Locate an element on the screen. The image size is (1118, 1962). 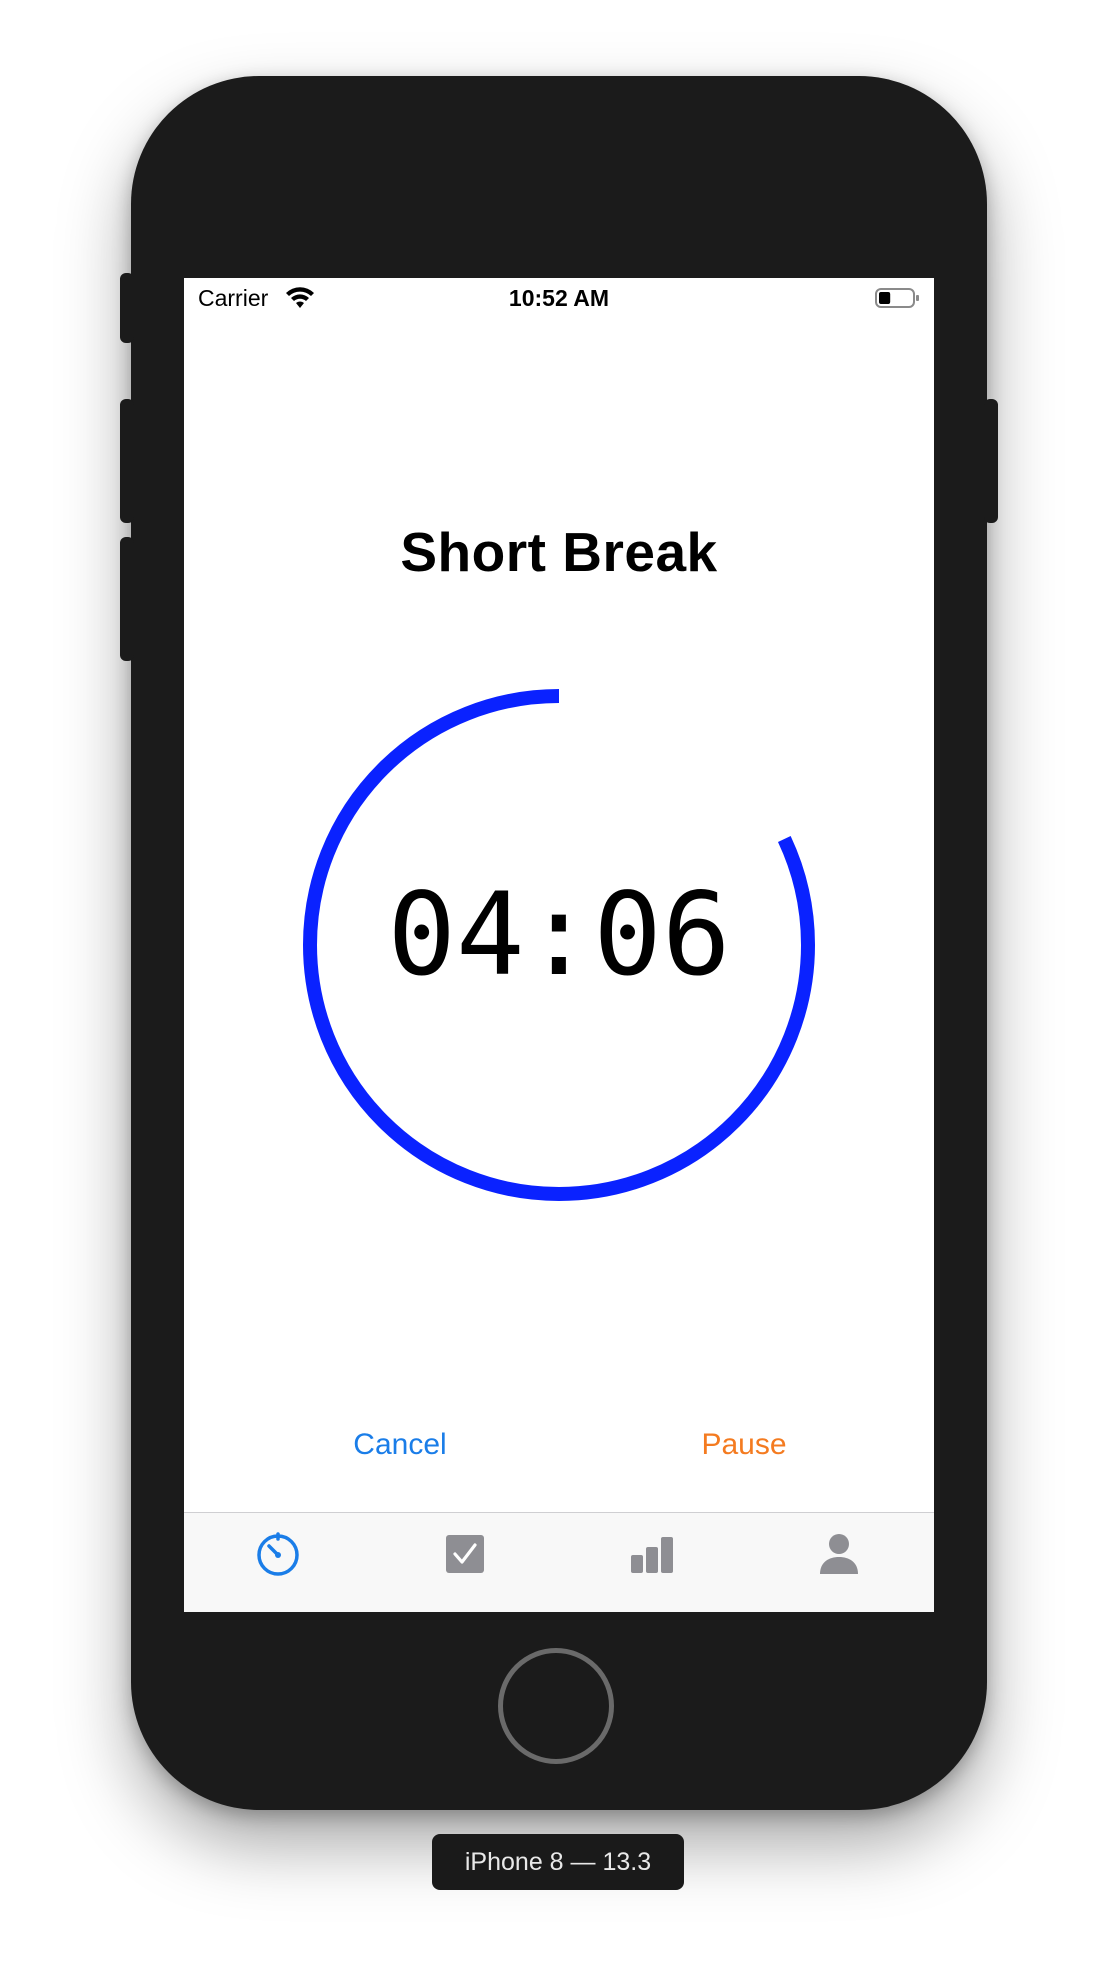
volume-up-button is located at coordinates (127, 461).